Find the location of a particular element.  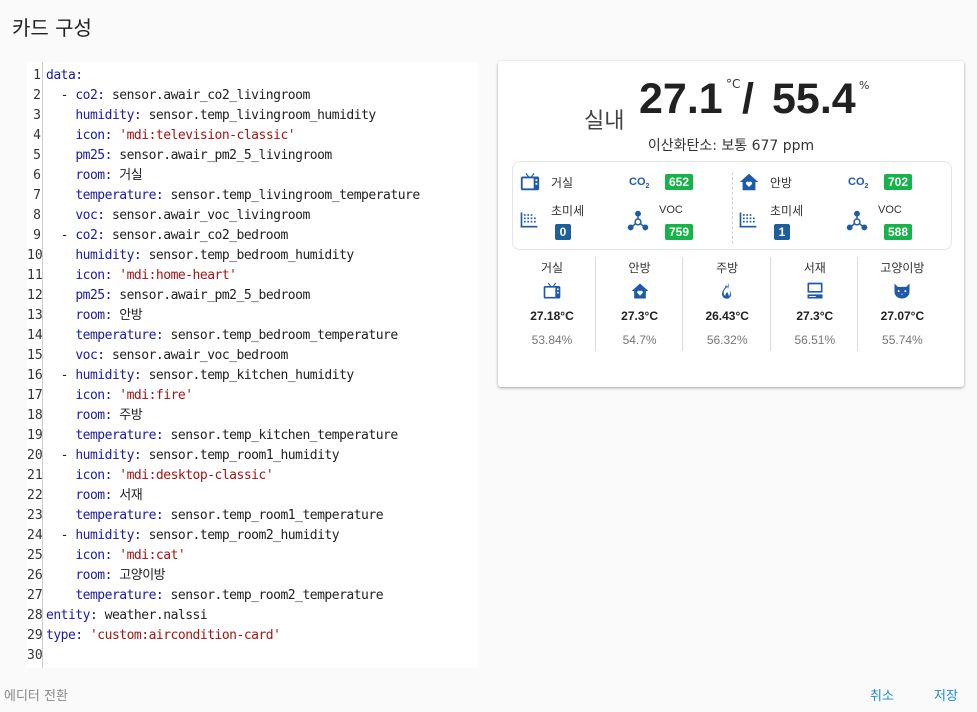

code-line: - humidity: sensor.temp_room1_humidity is located at coordinates (260, 456).